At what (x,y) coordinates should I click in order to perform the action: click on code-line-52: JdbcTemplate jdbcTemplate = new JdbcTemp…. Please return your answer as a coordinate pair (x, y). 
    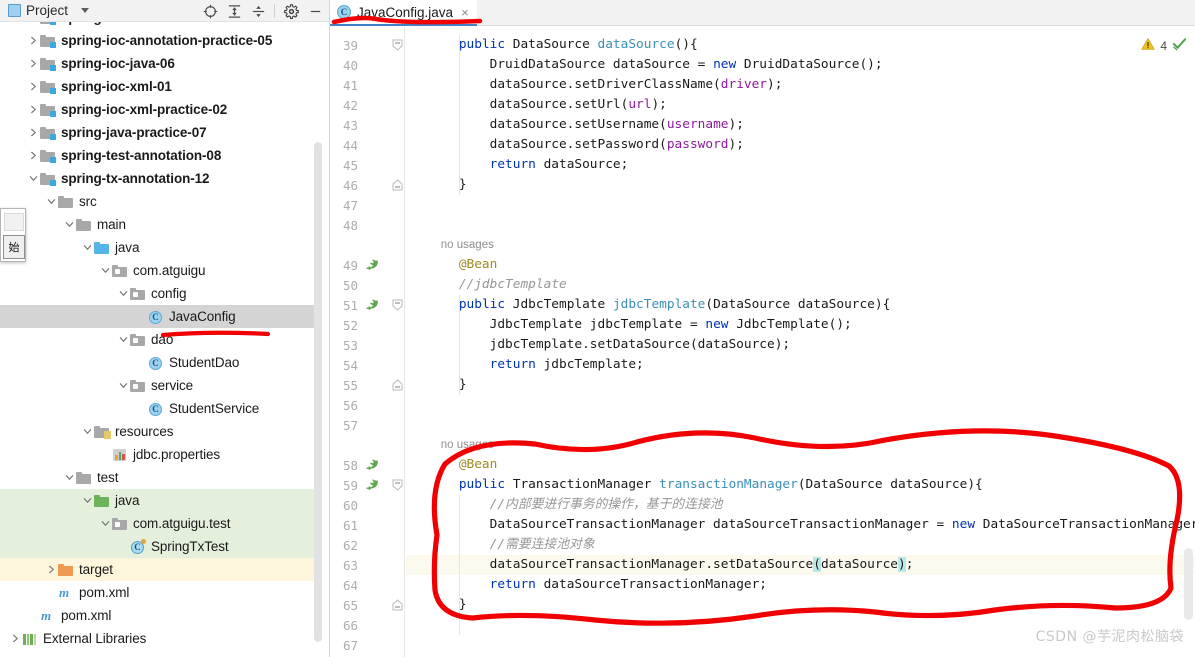
    Looking at the image, I should click on (800, 325).